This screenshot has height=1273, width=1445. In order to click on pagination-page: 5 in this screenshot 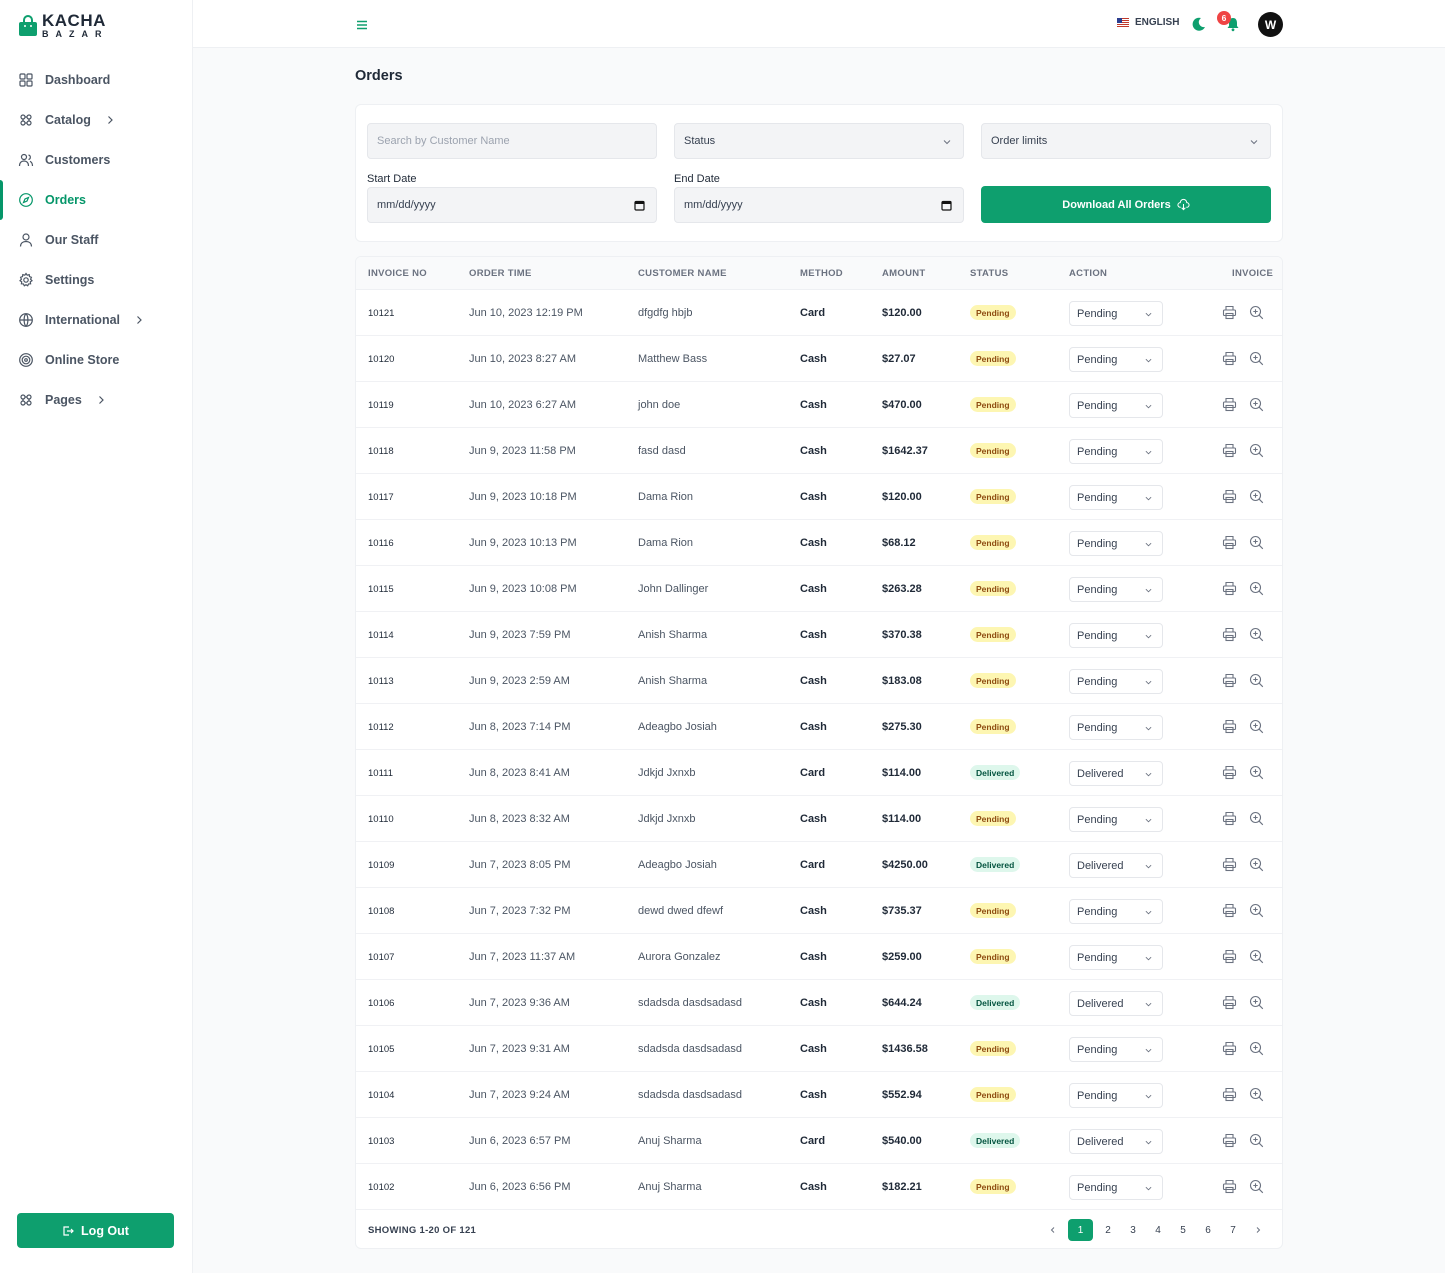, I will do `click(1183, 1230)`.